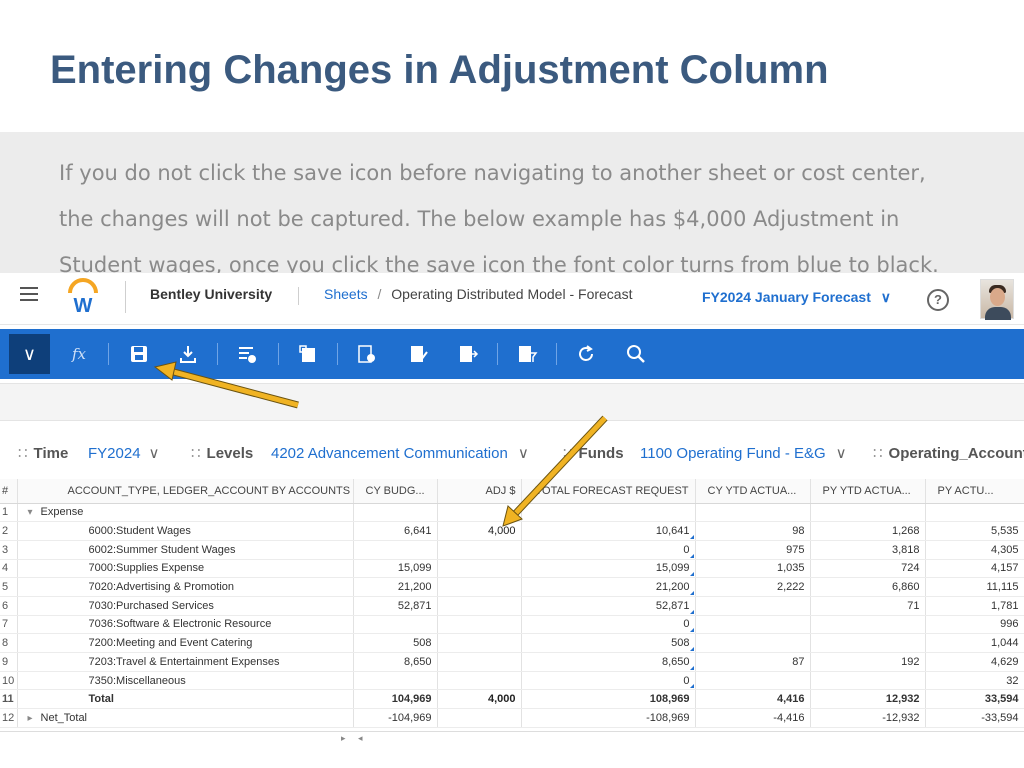 Image resolution: width=1024 pixels, height=768 pixels. What do you see at coordinates (555, 471) in the screenshot?
I see `arrow-to-adjustment-cell` at bounding box center [555, 471].